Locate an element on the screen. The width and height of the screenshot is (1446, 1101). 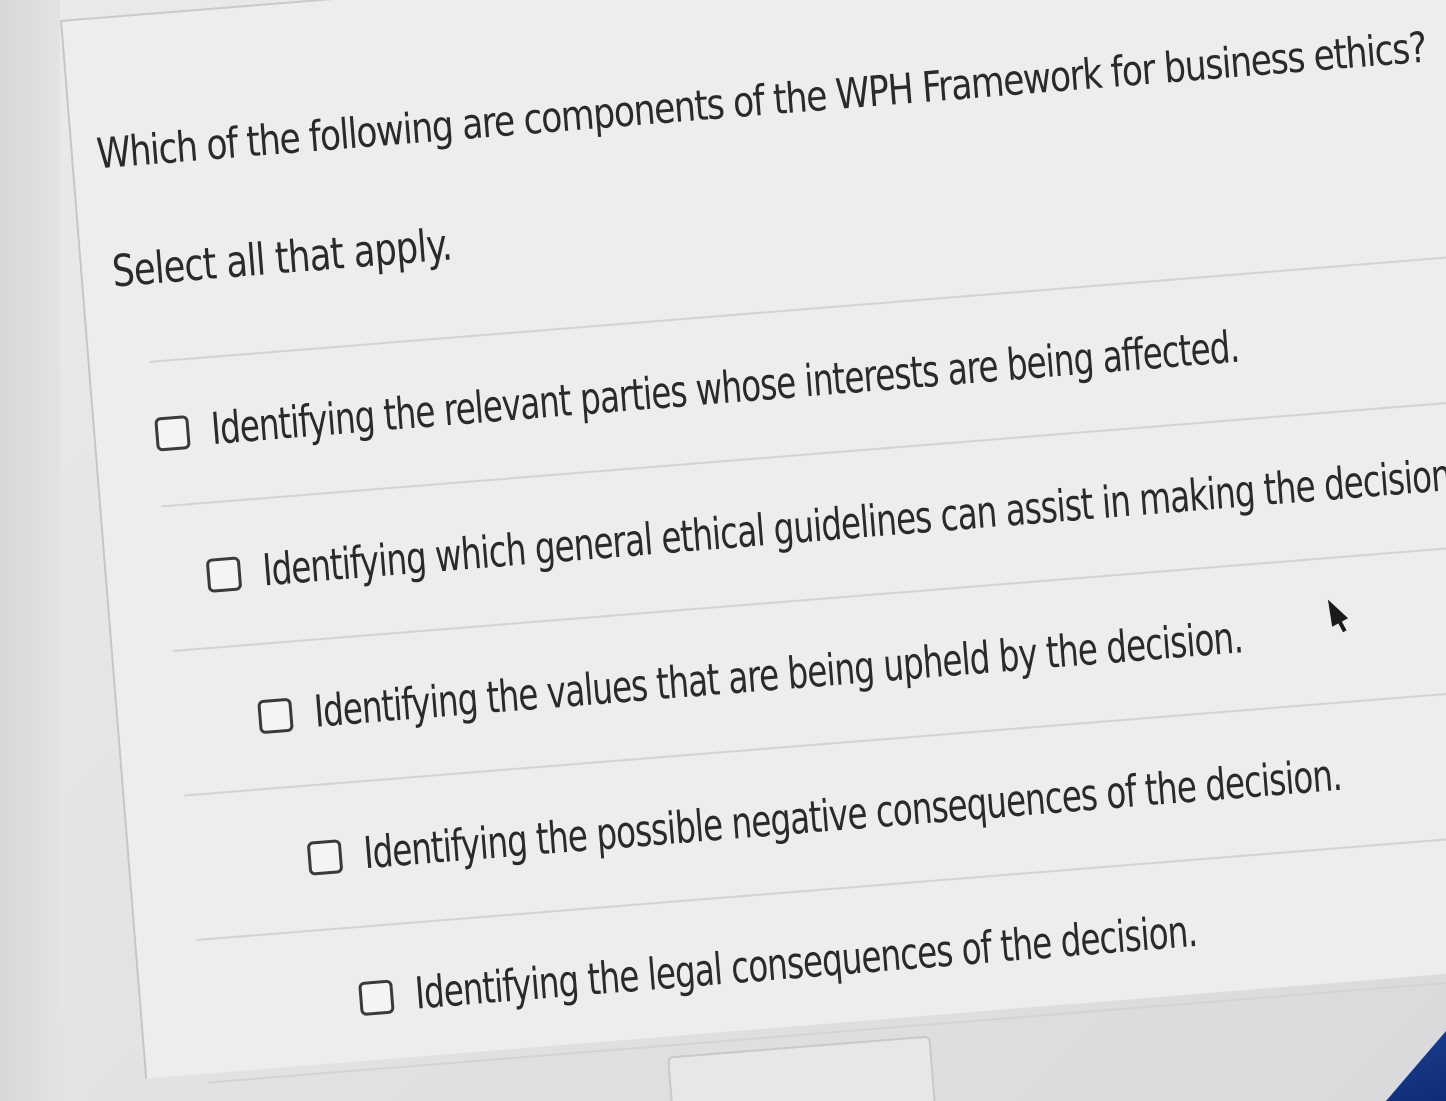
submit-button-partial is located at coordinates (802, 1068).